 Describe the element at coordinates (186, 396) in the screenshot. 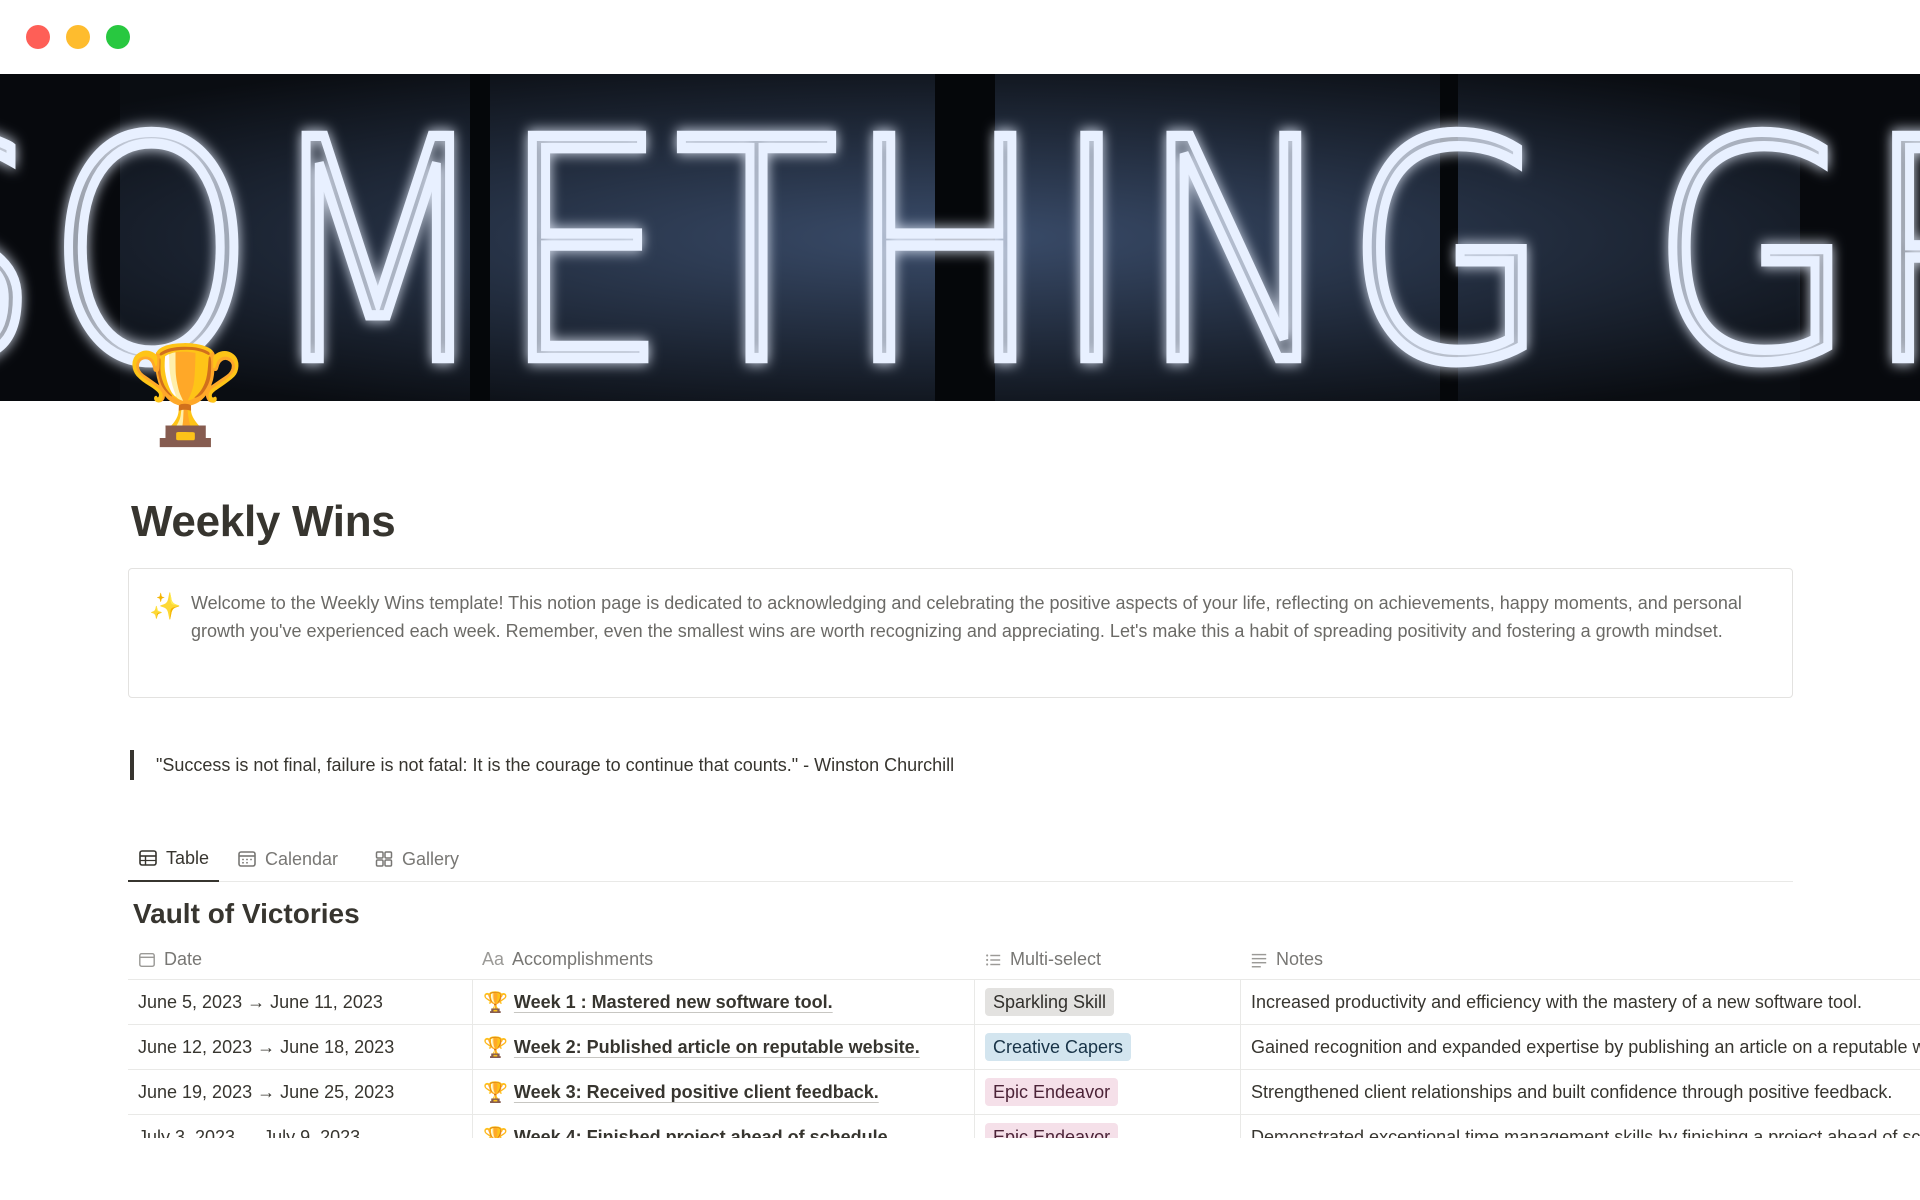

I see `page-icon: 🏆` at that location.